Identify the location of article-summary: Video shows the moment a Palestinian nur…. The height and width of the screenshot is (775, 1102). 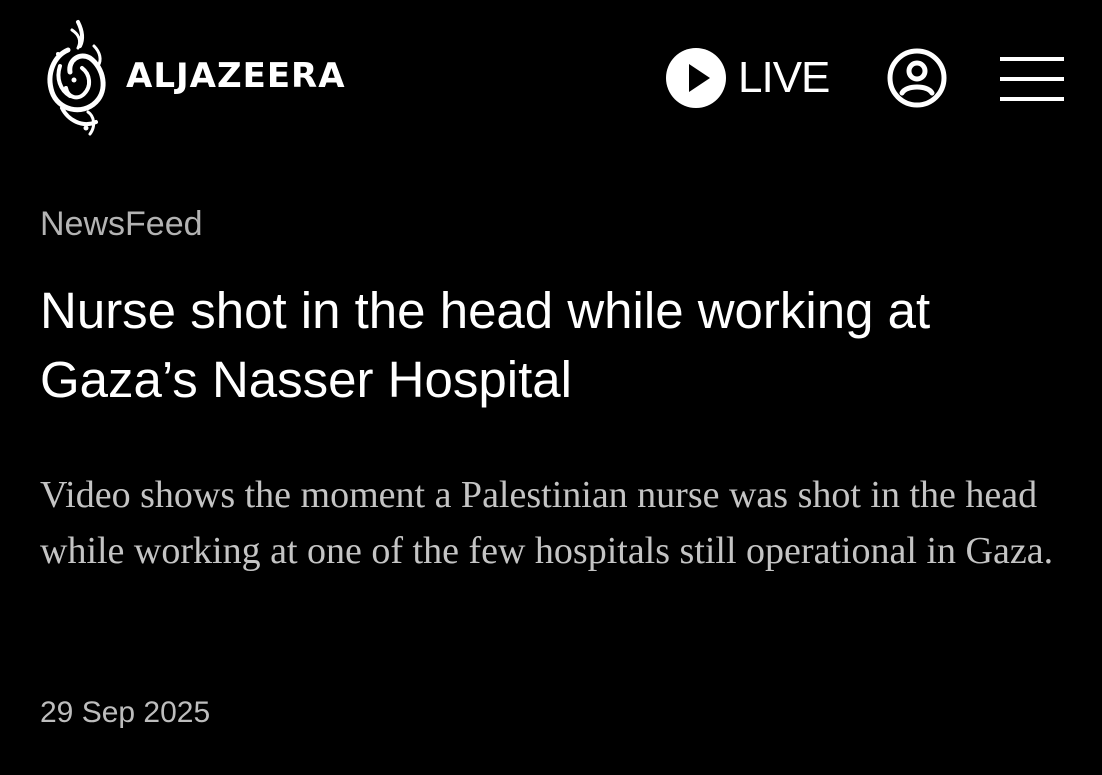
(547, 523).